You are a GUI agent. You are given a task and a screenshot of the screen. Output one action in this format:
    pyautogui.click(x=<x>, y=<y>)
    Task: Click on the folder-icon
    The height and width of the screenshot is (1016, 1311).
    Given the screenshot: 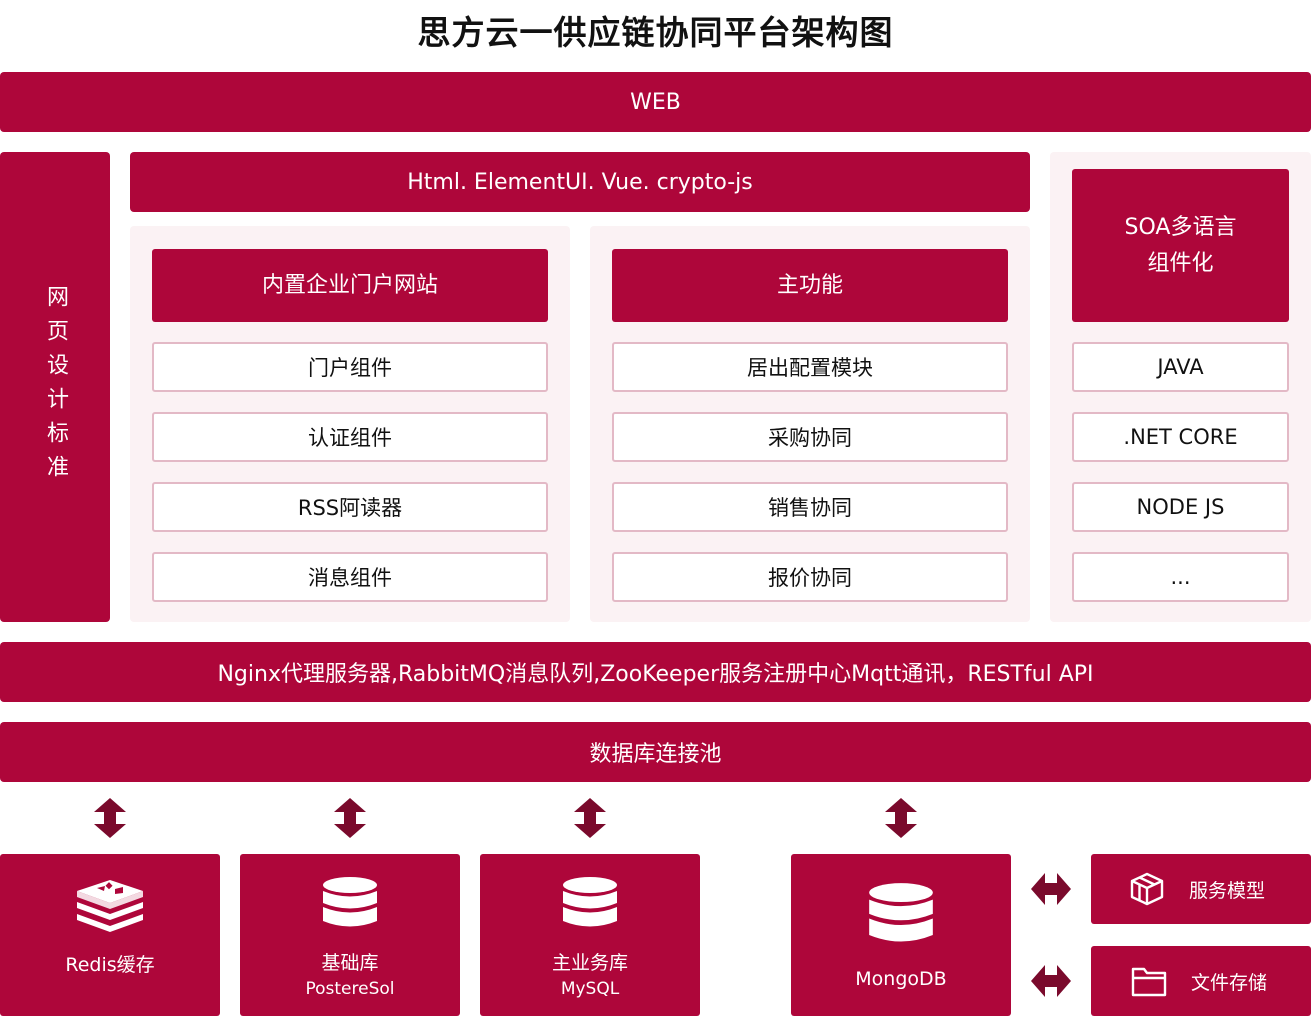 What is the action you would take?
    pyautogui.click(x=1149, y=982)
    